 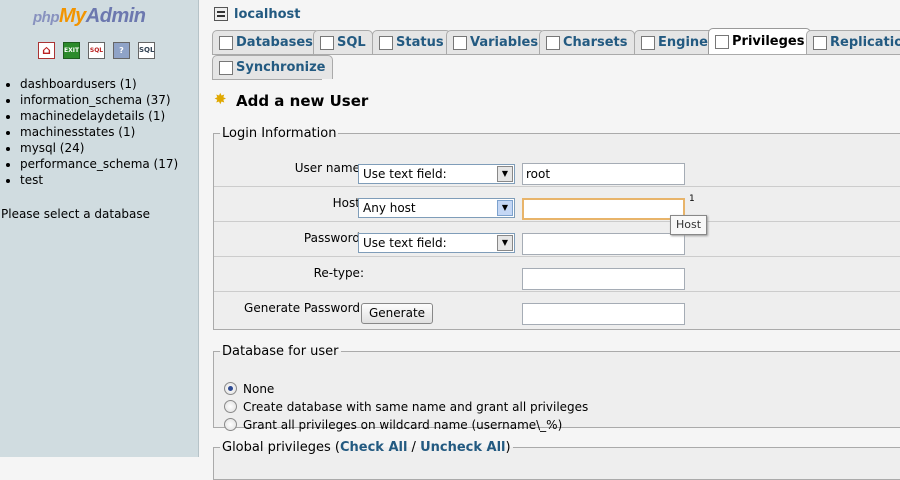 What do you see at coordinates (397, 313) in the screenshot?
I see `generate-button: Generate` at bounding box center [397, 313].